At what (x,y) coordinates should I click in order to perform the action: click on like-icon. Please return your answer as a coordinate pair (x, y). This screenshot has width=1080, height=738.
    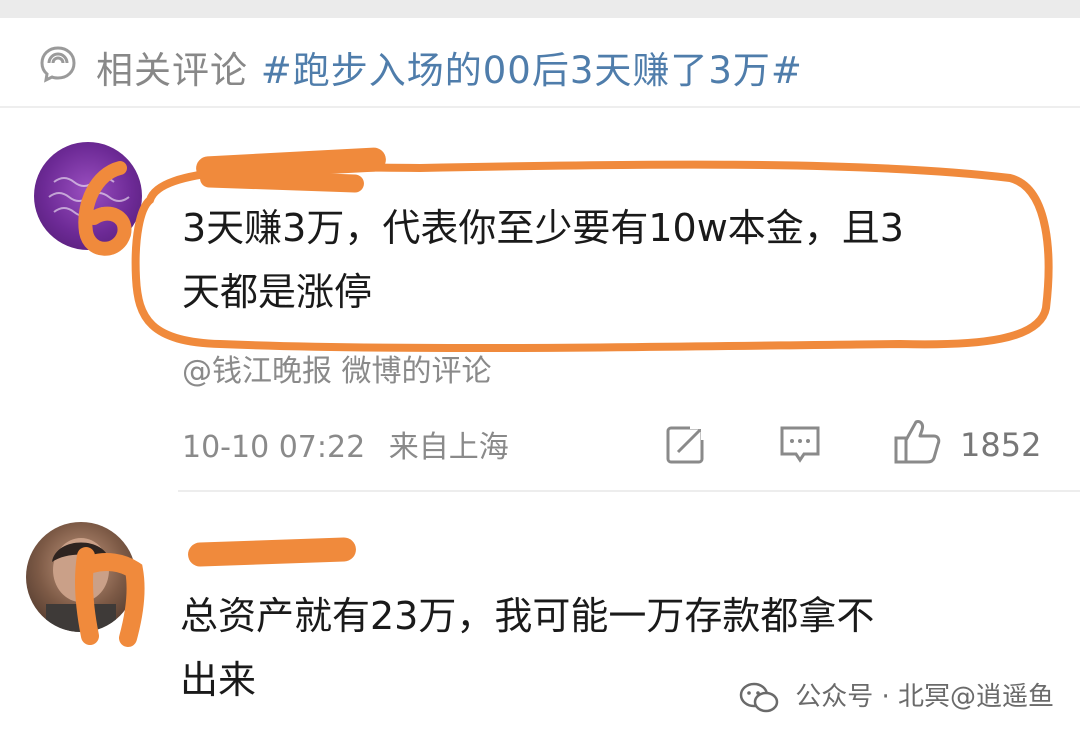
    Looking at the image, I should click on (917, 441).